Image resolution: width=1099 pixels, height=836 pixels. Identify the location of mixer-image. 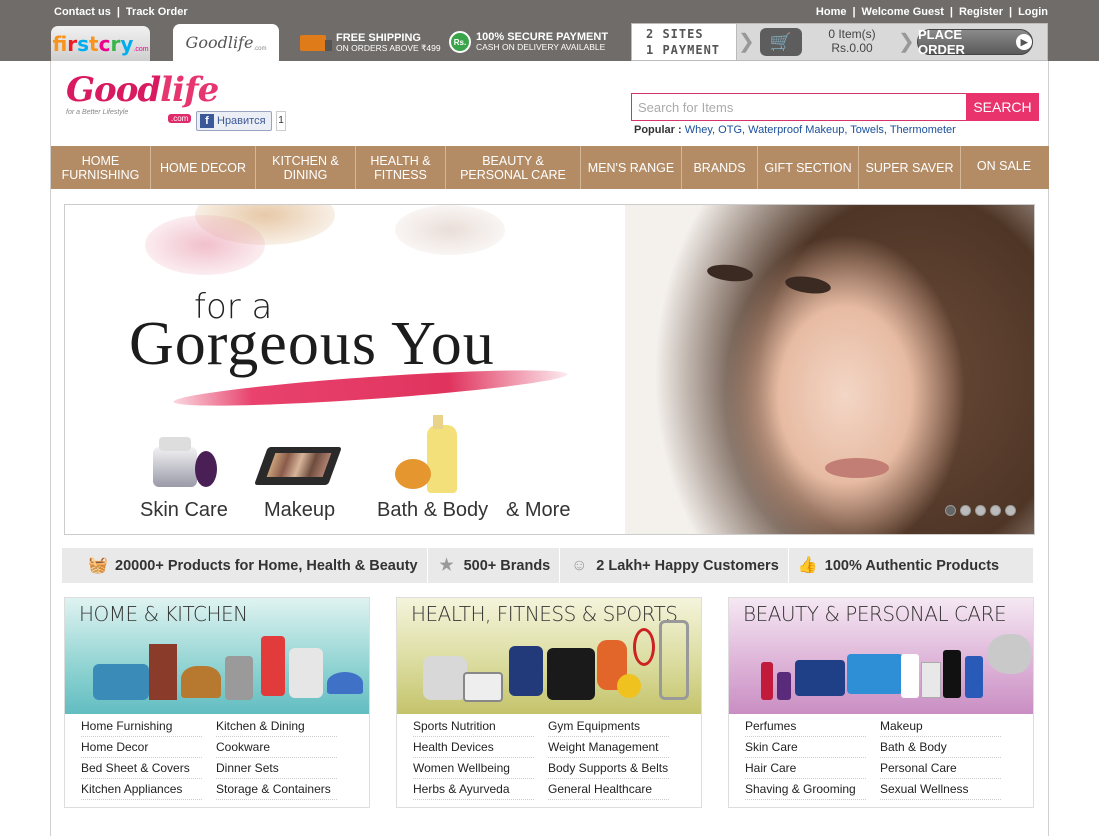
(273, 666).